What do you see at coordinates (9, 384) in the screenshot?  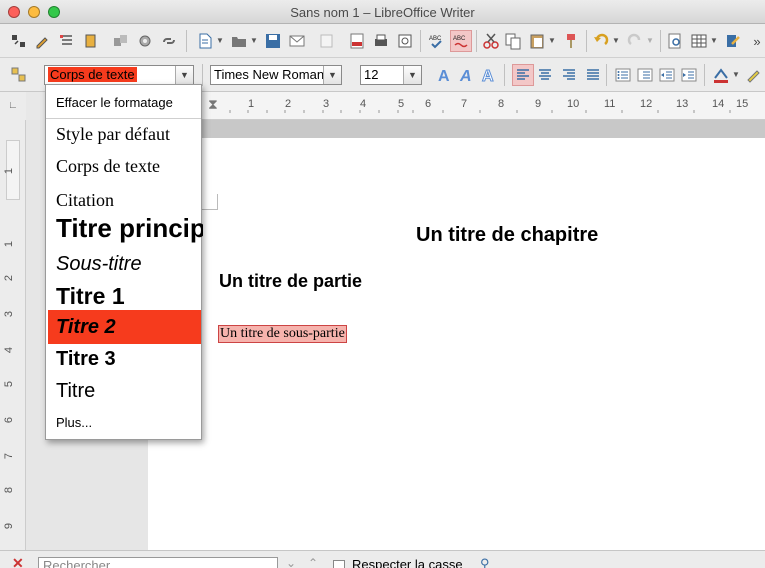 I see `ruler-tick-label: 5` at bounding box center [9, 384].